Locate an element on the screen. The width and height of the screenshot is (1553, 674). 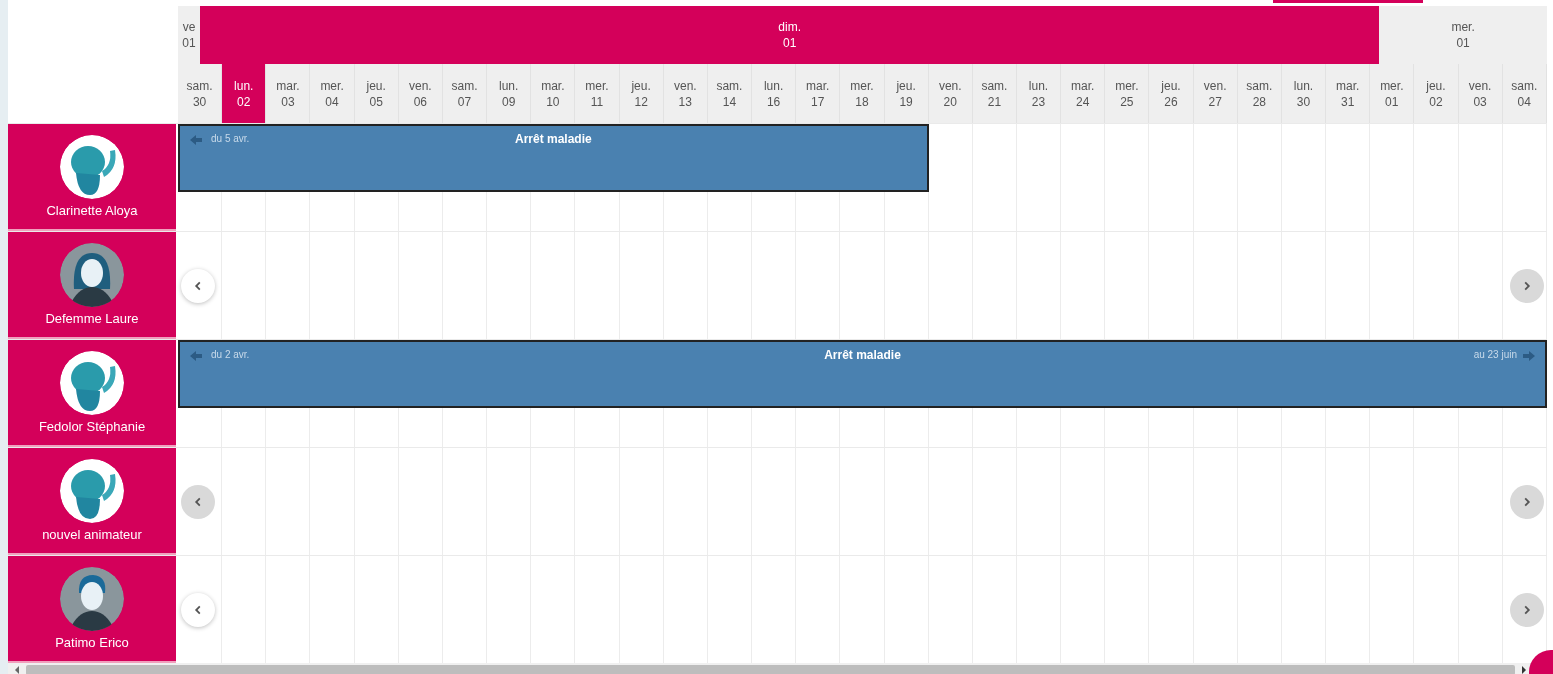
day-header: mar. 10 is located at coordinates (553, 93).